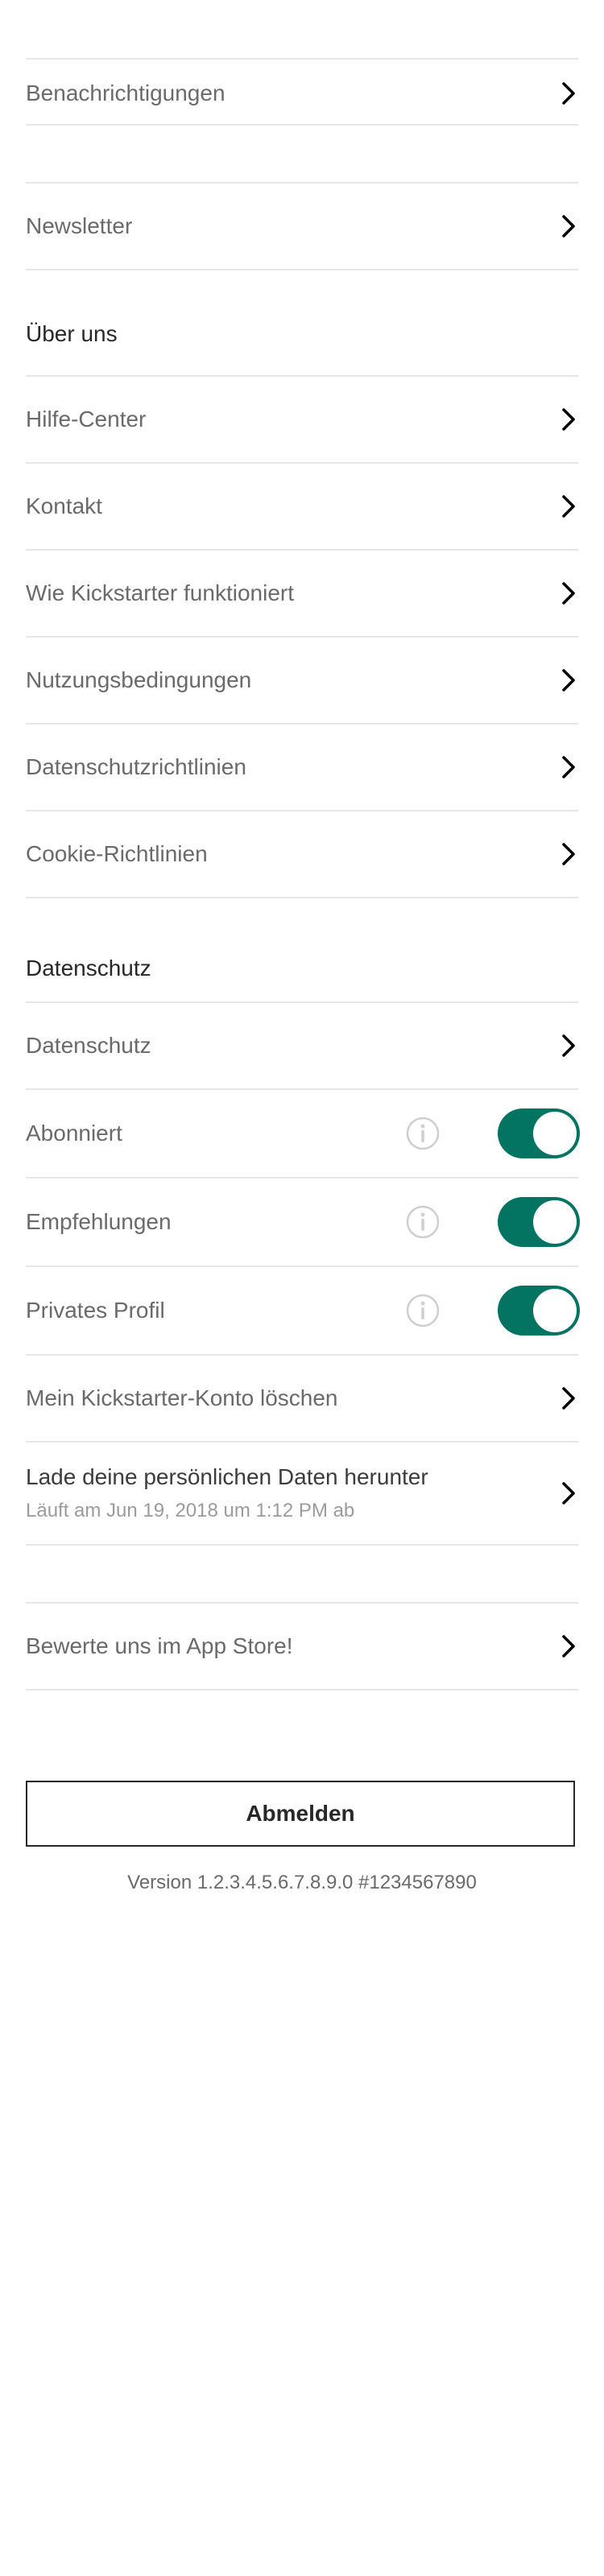 The width and height of the screenshot is (604, 2576). I want to click on recommendations-toggle, so click(539, 1222).